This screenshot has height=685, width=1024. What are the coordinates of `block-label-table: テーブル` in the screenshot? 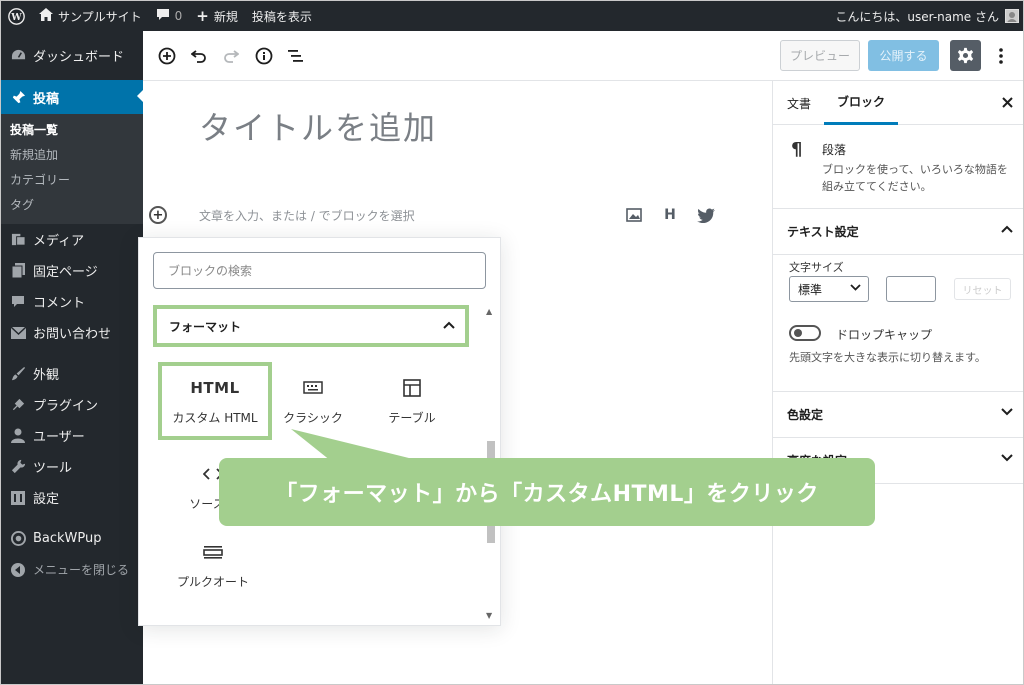 It's located at (412, 417).